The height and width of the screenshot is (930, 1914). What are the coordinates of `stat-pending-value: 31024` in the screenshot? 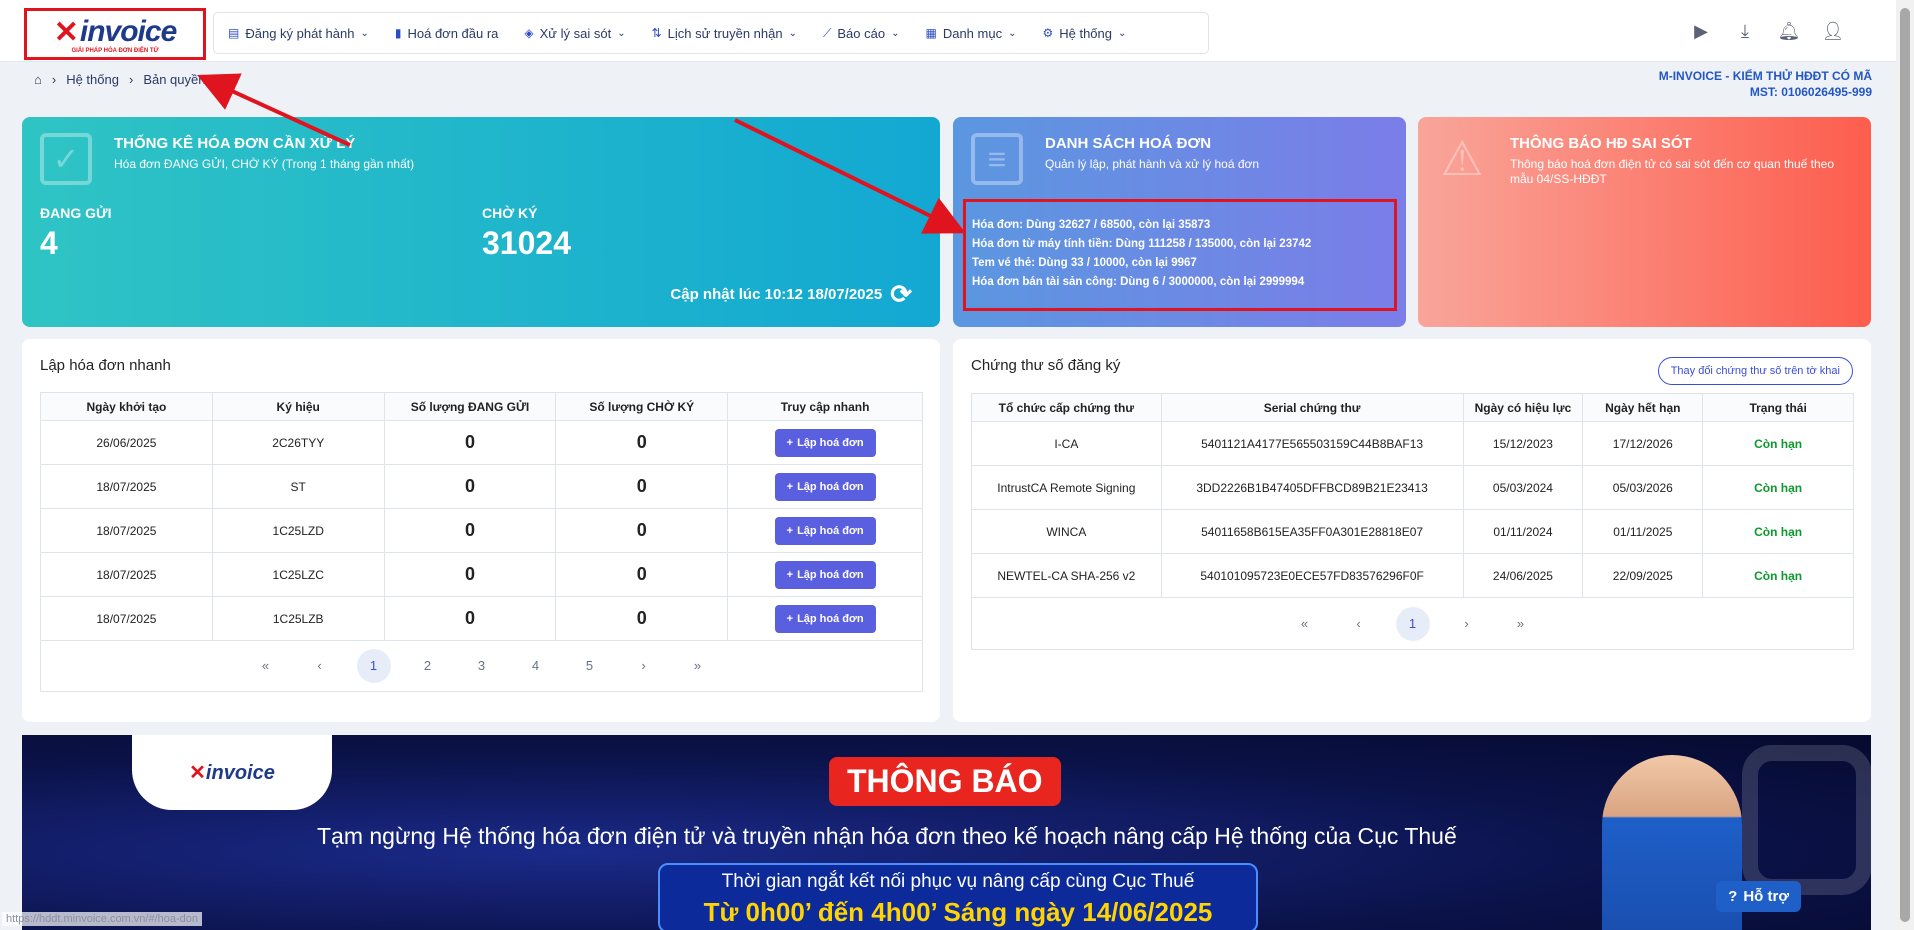 It's located at (526, 243).